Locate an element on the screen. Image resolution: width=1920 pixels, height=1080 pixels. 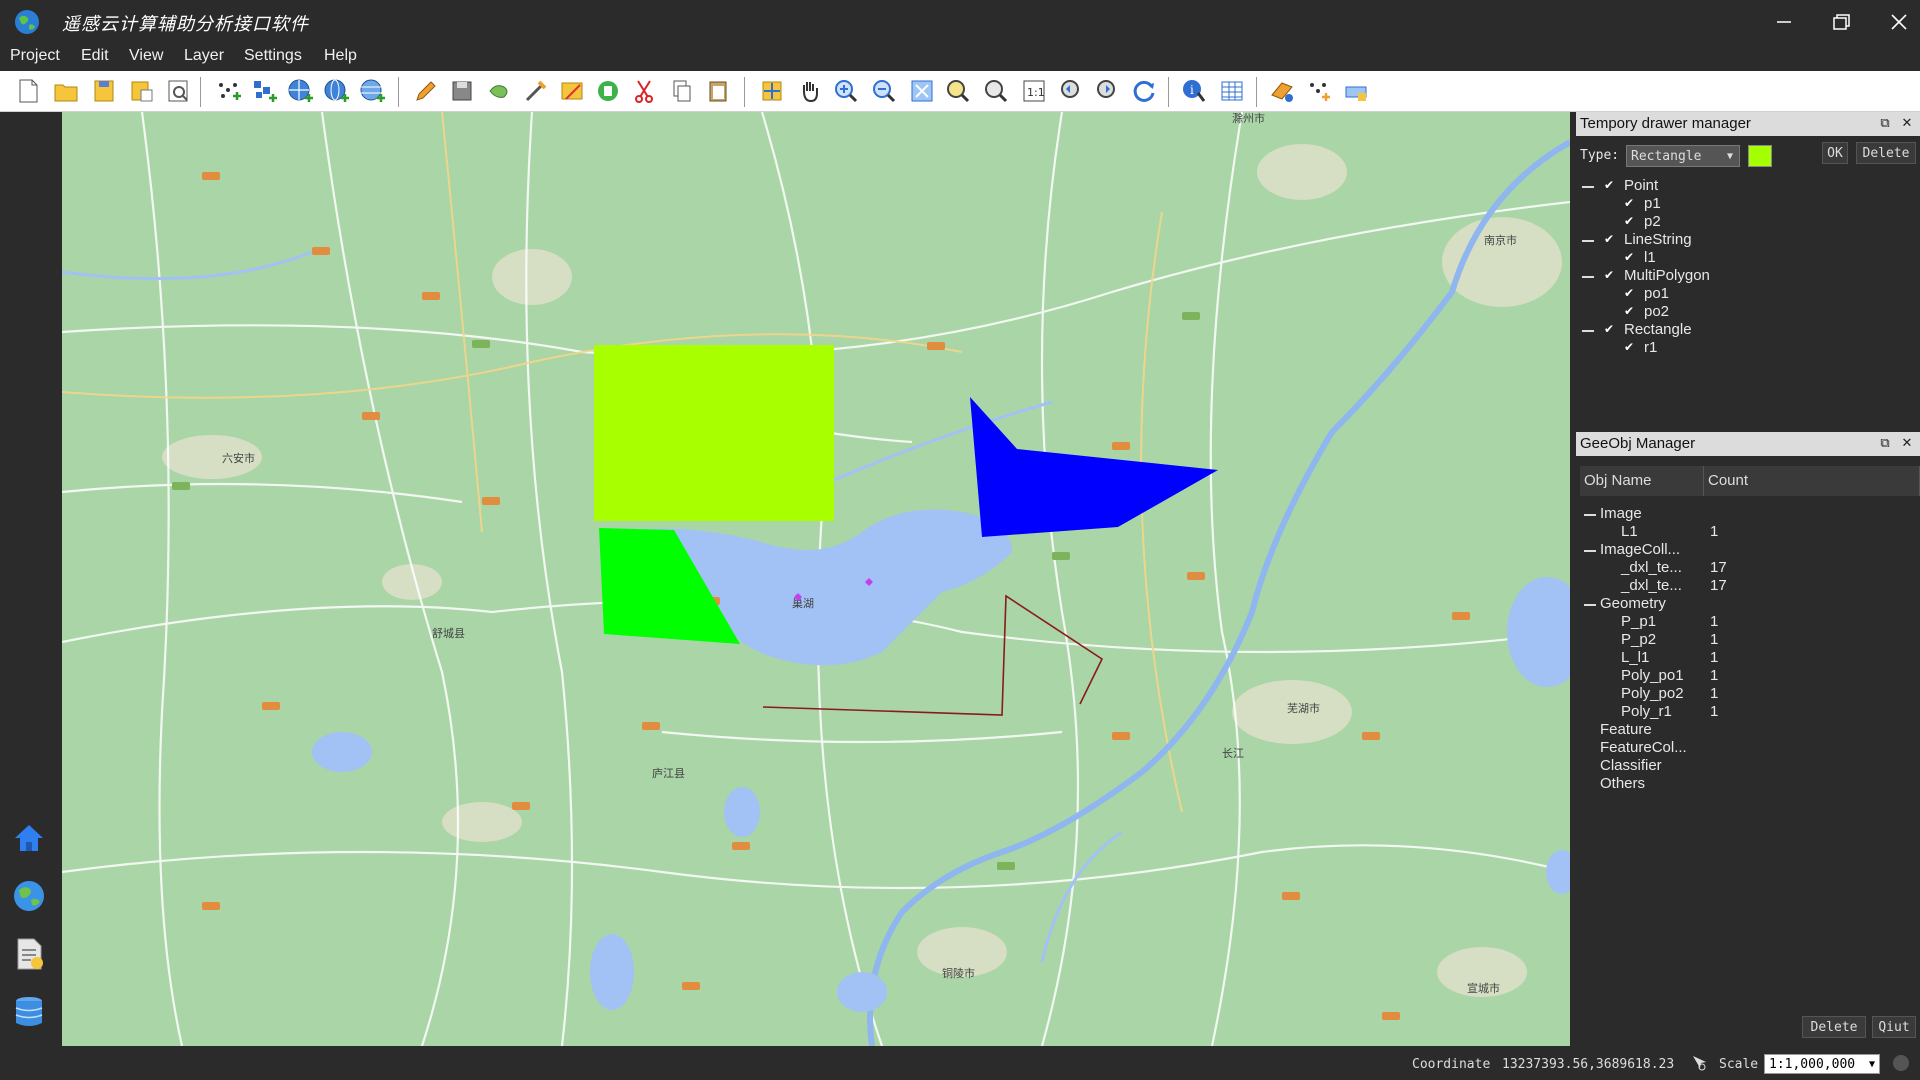
menu-view: View is located at coordinates (146, 56).